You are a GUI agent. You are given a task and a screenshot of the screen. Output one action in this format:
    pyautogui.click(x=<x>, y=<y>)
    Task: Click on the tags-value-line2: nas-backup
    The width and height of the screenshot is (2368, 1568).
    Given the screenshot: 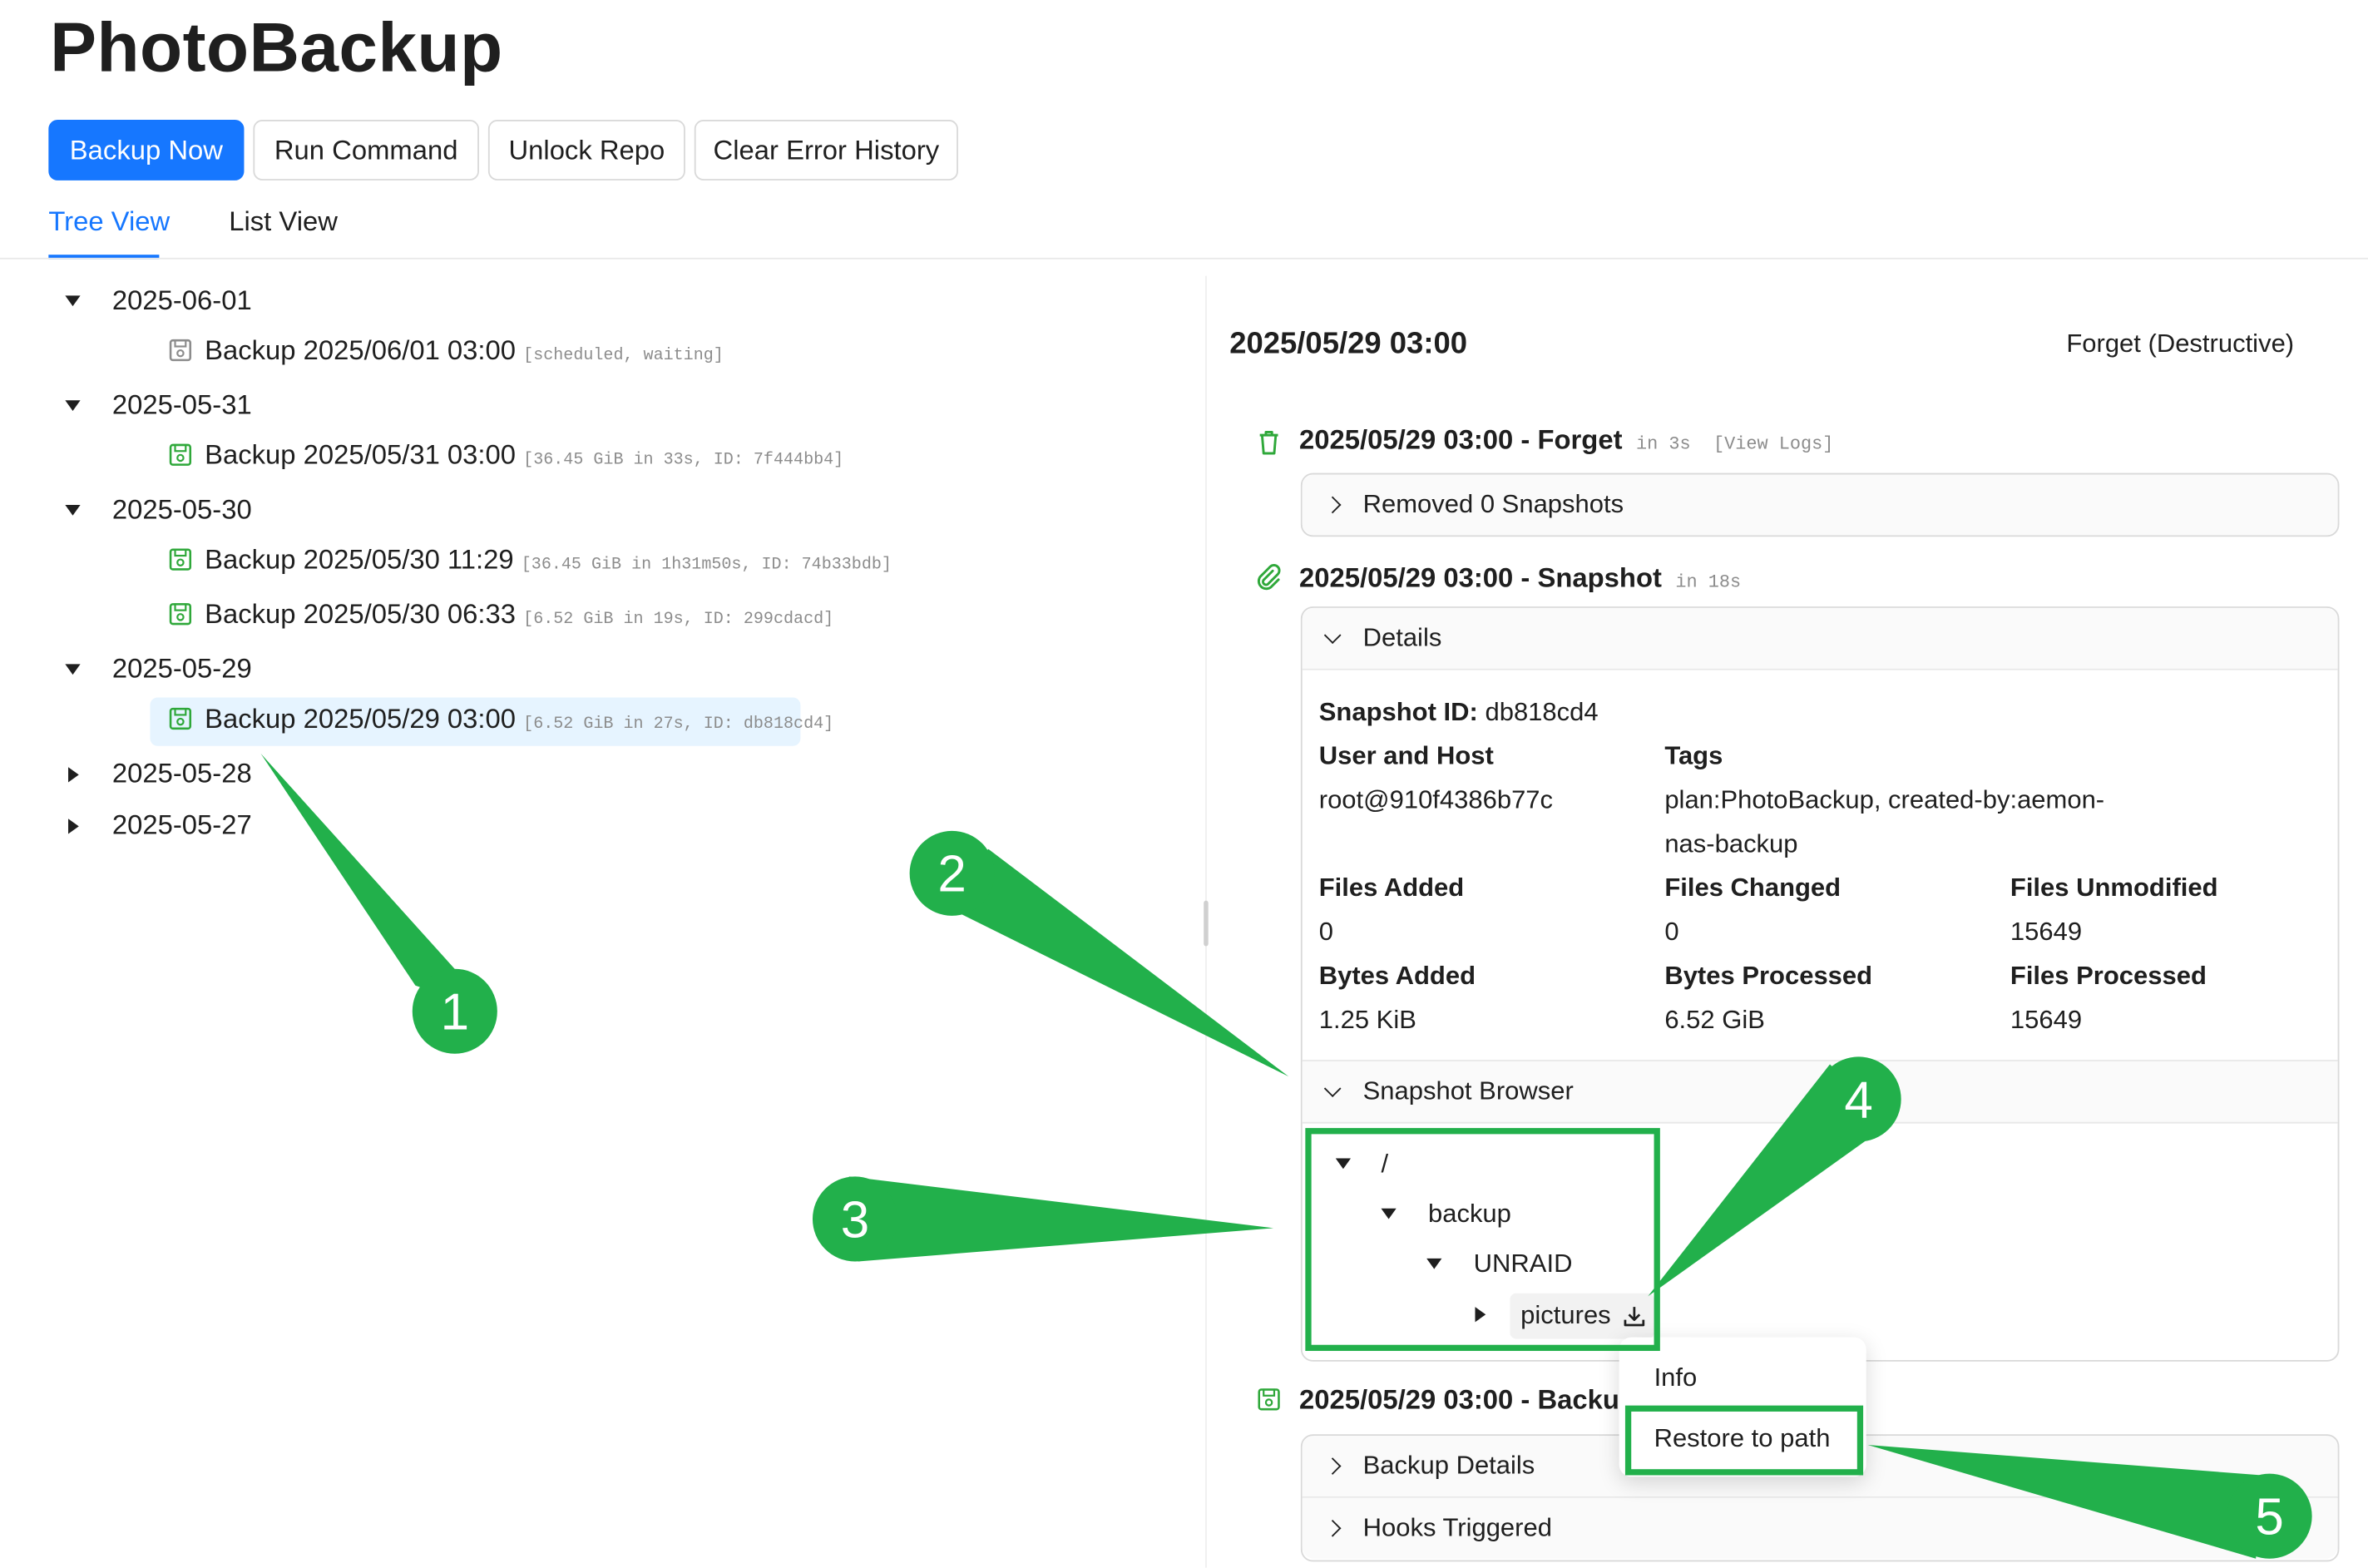 What is the action you would take?
    pyautogui.click(x=1731, y=843)
    